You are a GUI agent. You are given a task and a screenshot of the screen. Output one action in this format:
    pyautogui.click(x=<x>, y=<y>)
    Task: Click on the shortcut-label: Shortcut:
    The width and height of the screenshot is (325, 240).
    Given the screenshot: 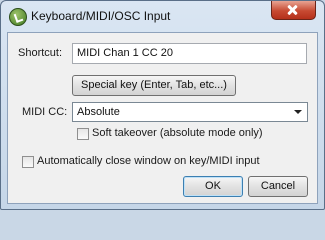 What is the action you would take?
    pyautogui.click(x=40, y=53)
    